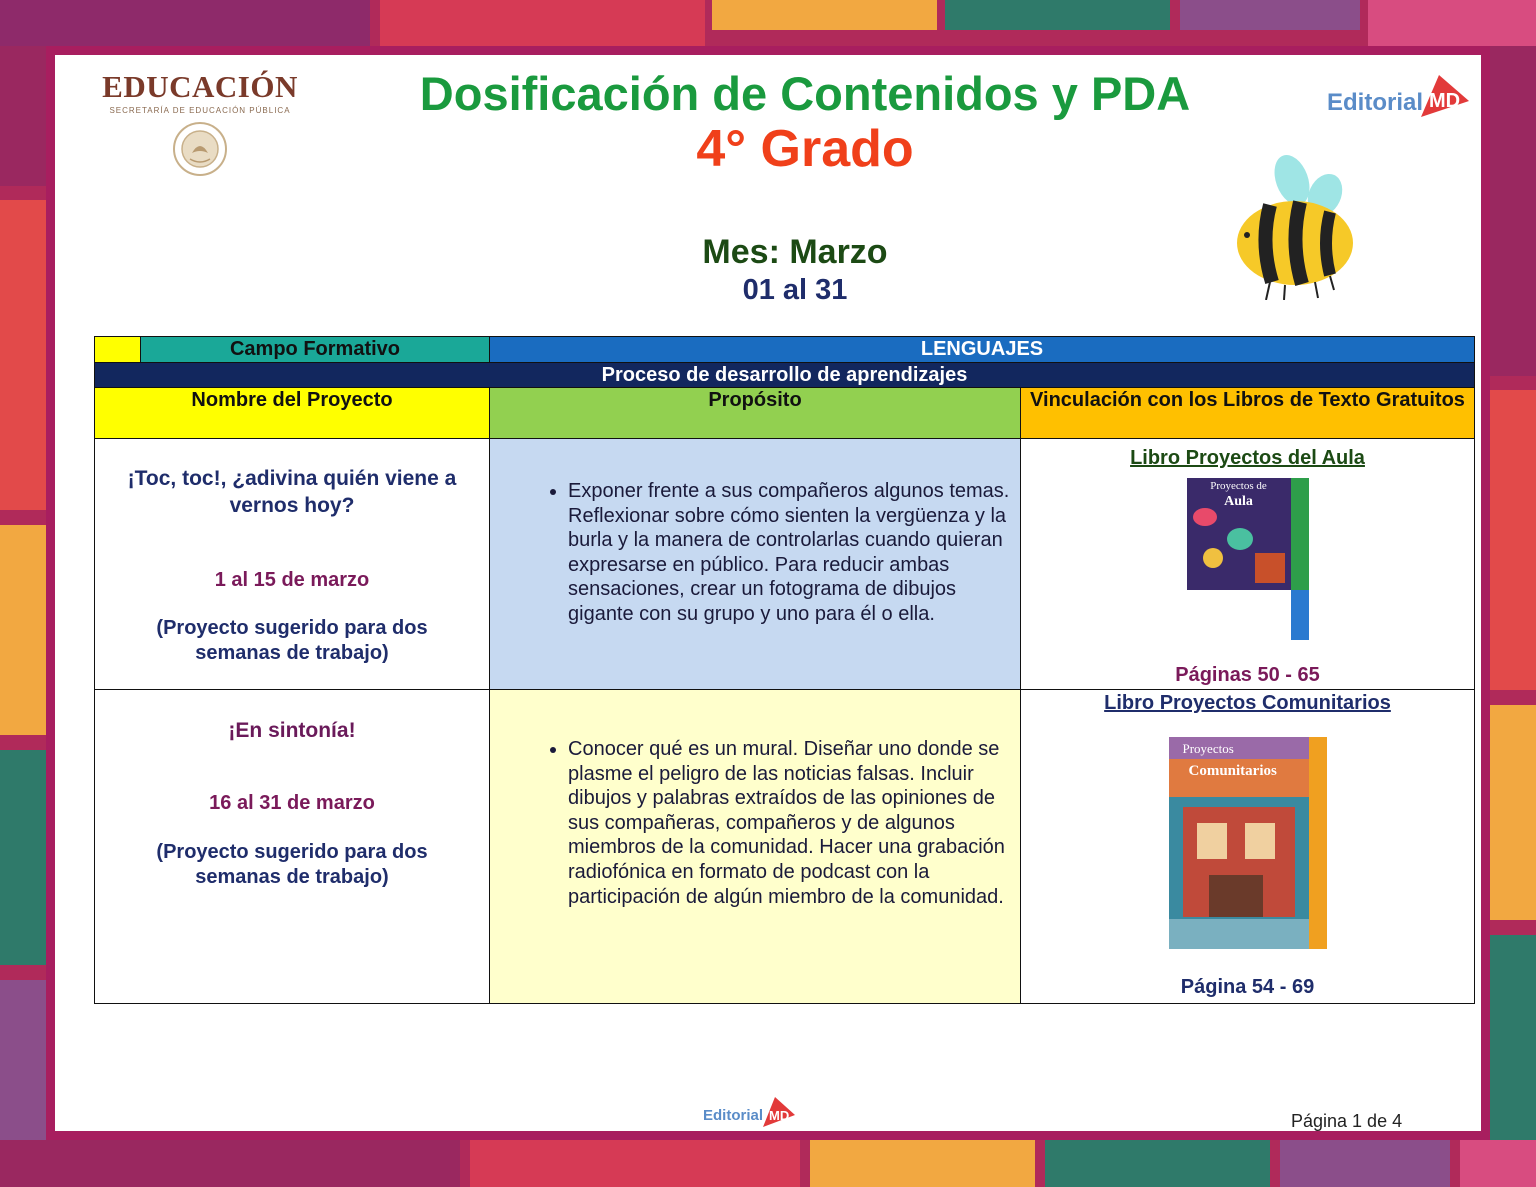 This screenshot has height=1187, width=1536. What do you see at coordinates (982, 349) in the screenshot?
I see `campo-value: LENGUAJES` at bounding box center [982, 349].